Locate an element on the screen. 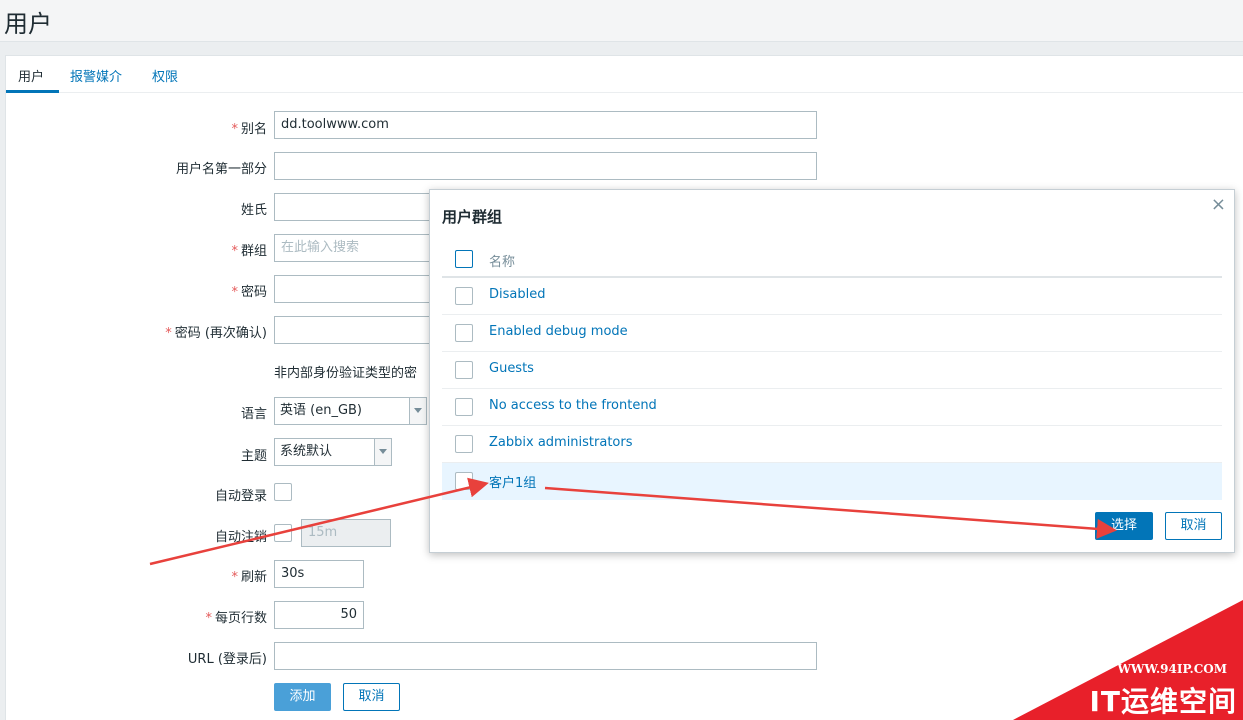 This screenshot has width=1243, height=720. autologin-label: 自动登录 is located at coordinates (240, 496).